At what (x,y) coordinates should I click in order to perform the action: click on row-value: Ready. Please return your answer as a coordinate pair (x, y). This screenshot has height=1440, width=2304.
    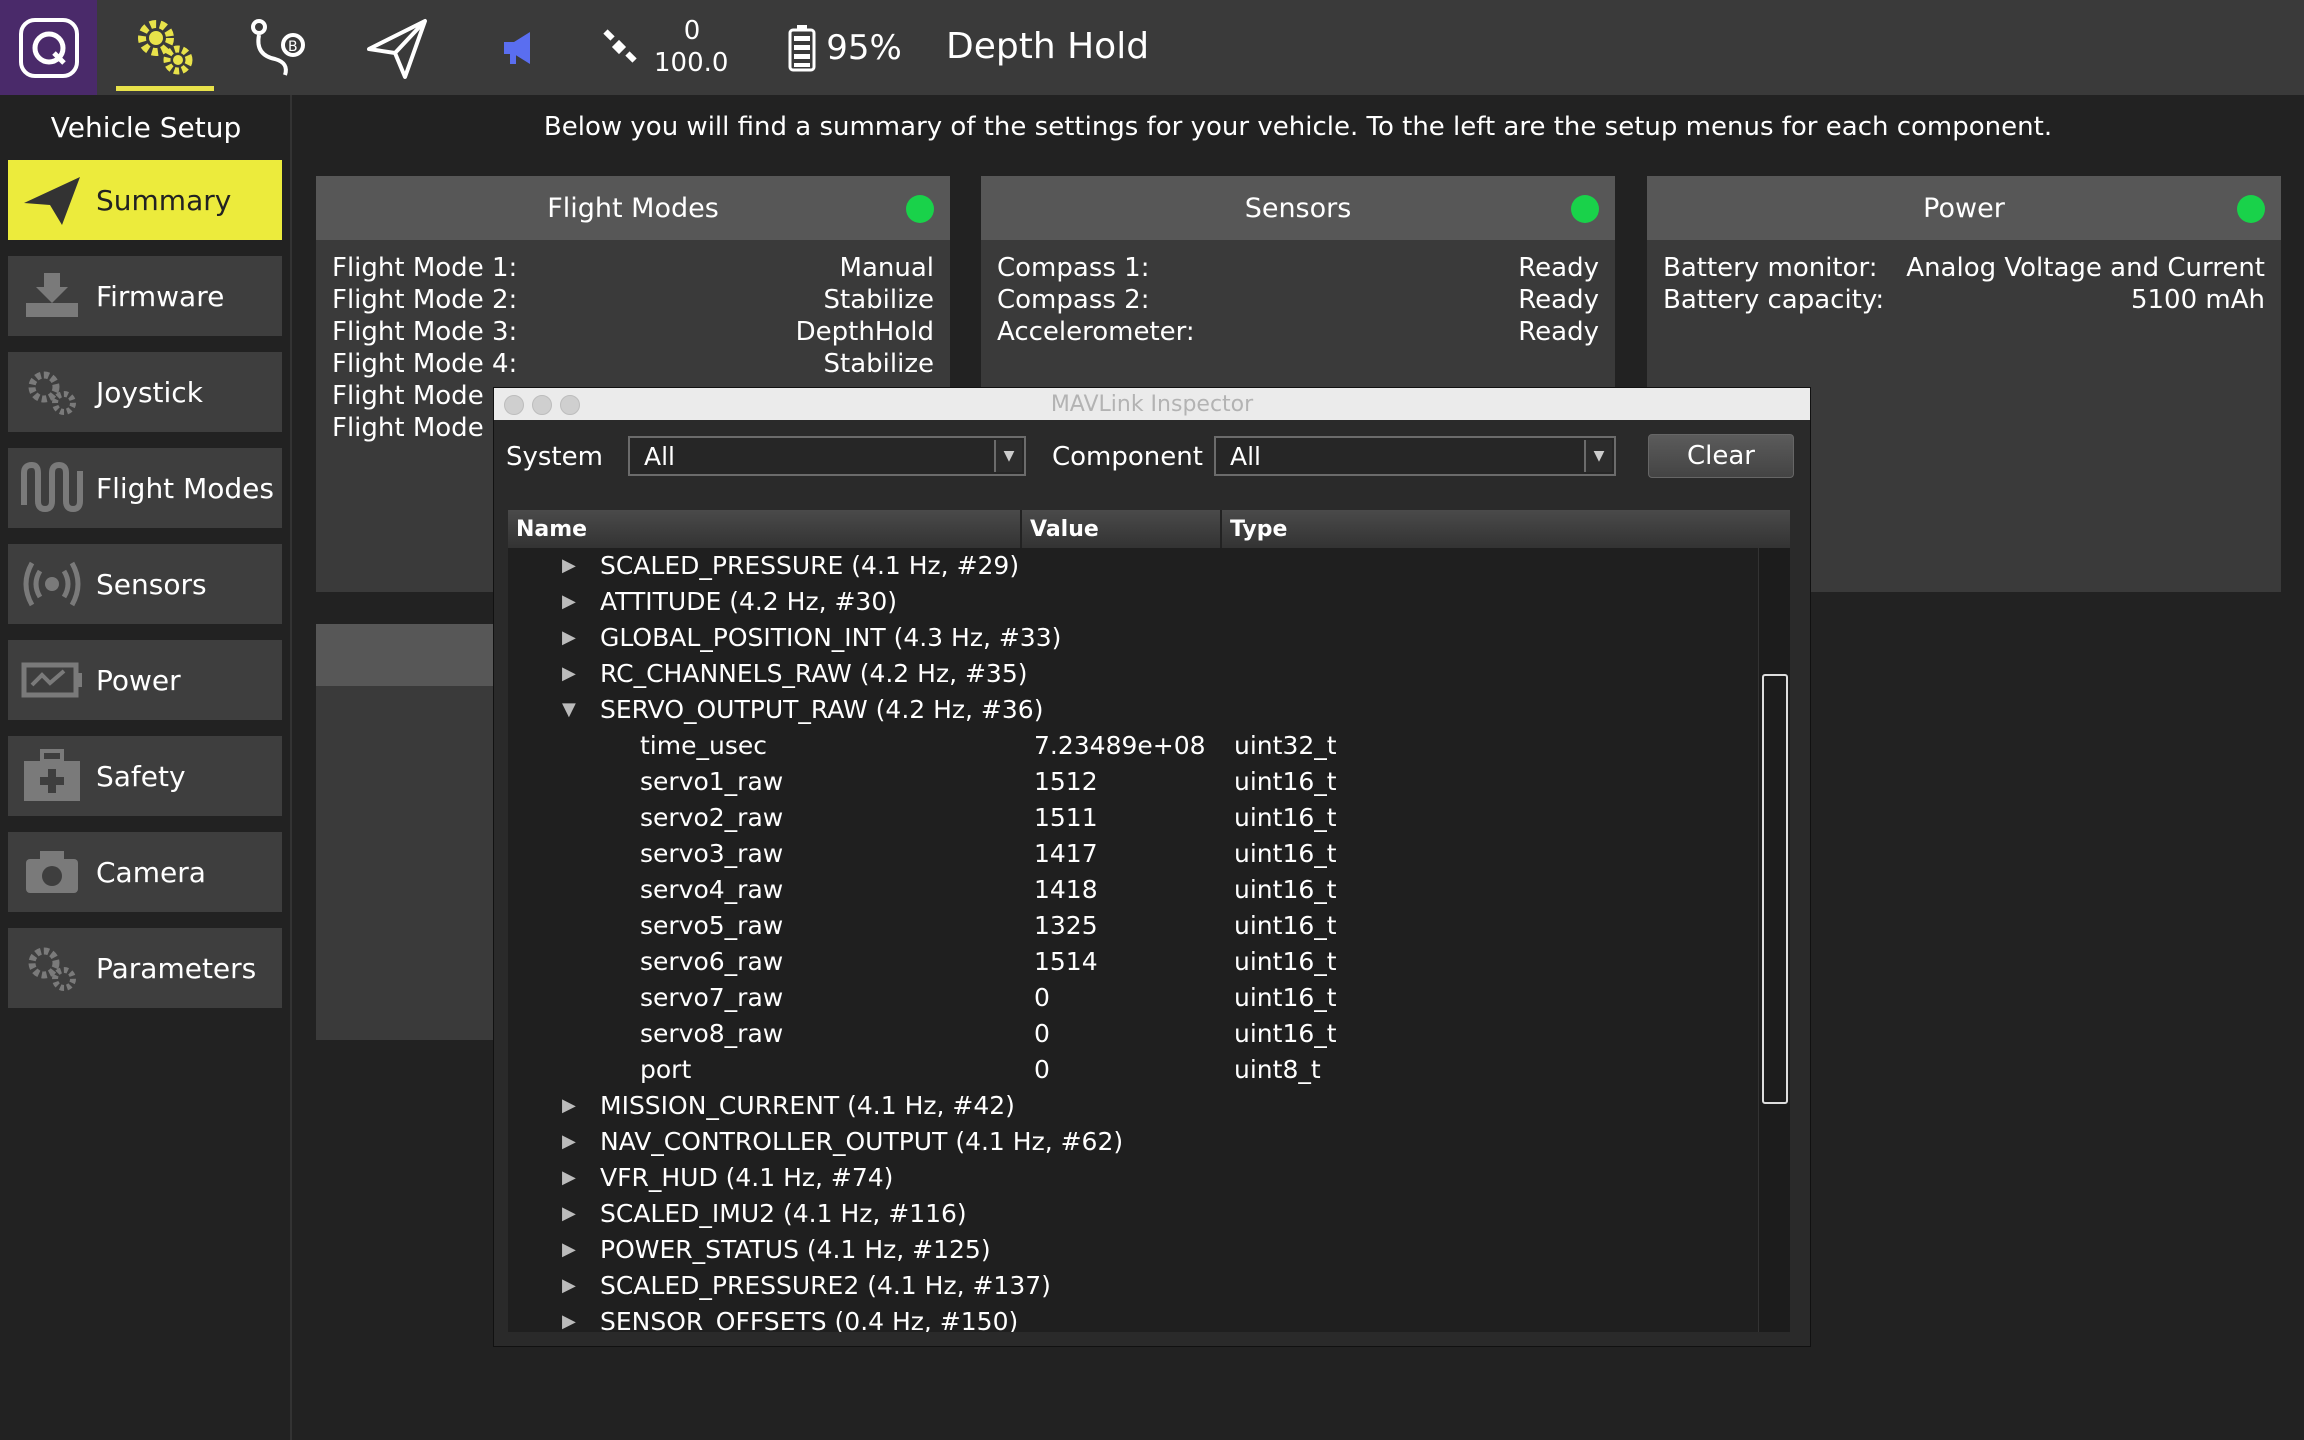
    Looking at the image, I should click on (1558, 268).